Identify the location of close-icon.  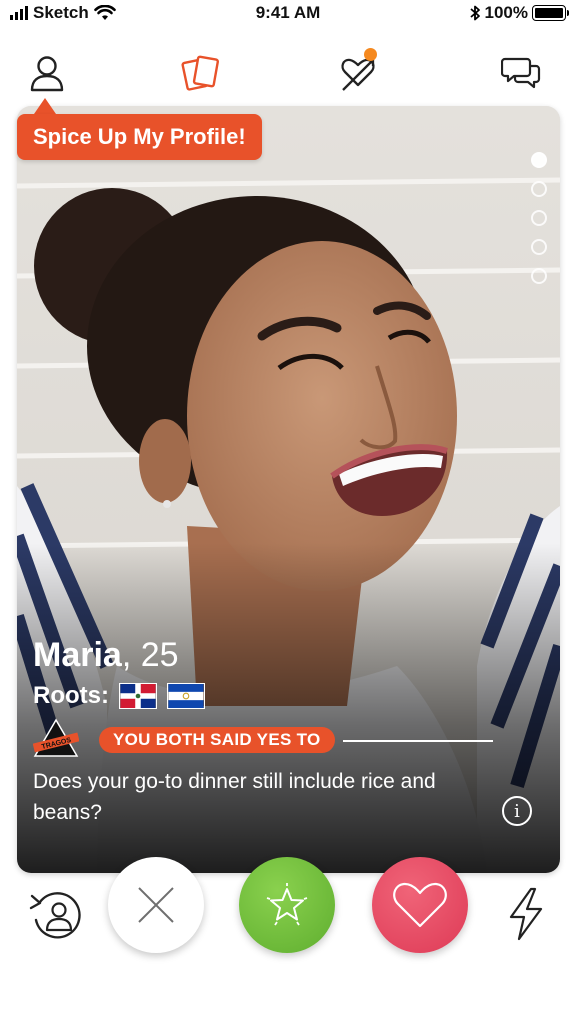
(156, 905).